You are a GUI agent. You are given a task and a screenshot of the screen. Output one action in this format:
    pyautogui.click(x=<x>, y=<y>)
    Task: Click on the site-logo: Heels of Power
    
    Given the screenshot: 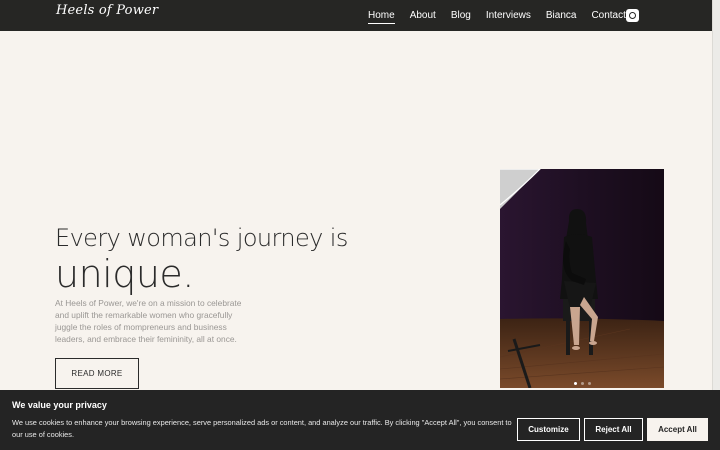 What is the action you would take?
    pyautogui.click(x=107, y=10)
    